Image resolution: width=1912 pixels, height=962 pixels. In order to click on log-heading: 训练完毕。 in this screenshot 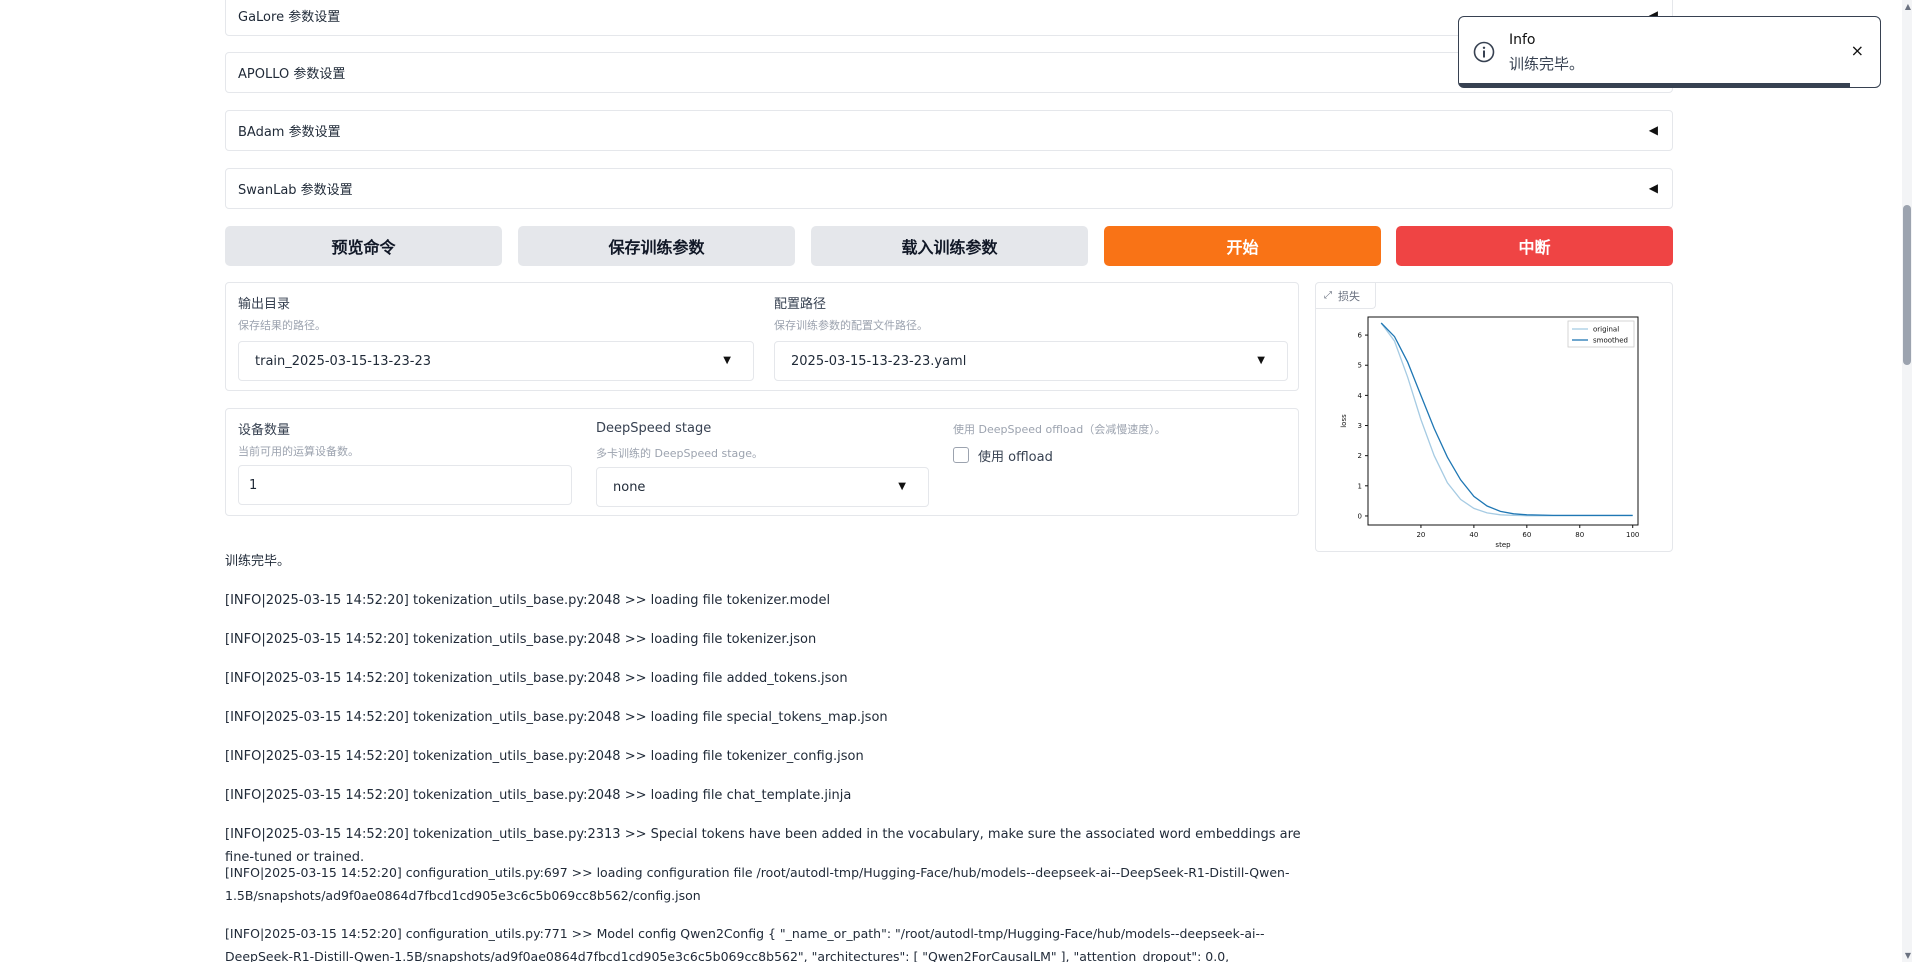, I will do `click(258, 561)`.